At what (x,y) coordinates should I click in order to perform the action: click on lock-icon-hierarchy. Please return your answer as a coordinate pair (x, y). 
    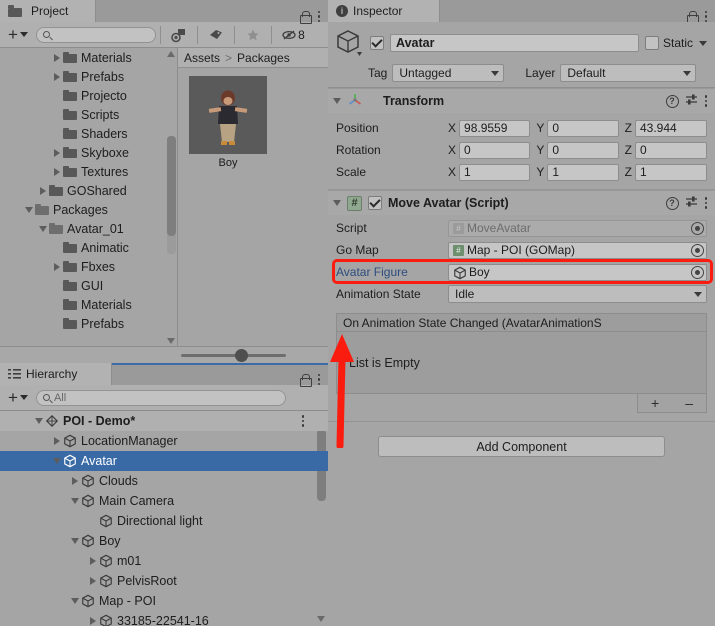
    Looking at the image, I should click on (305, 380).